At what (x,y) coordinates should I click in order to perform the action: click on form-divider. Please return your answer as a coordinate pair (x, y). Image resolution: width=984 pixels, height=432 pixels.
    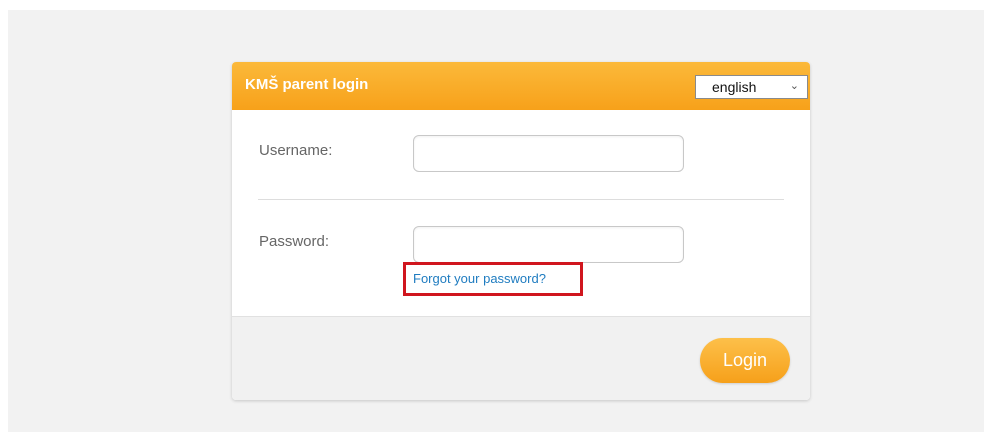
    Looking at the image, I should click on (521, 199).